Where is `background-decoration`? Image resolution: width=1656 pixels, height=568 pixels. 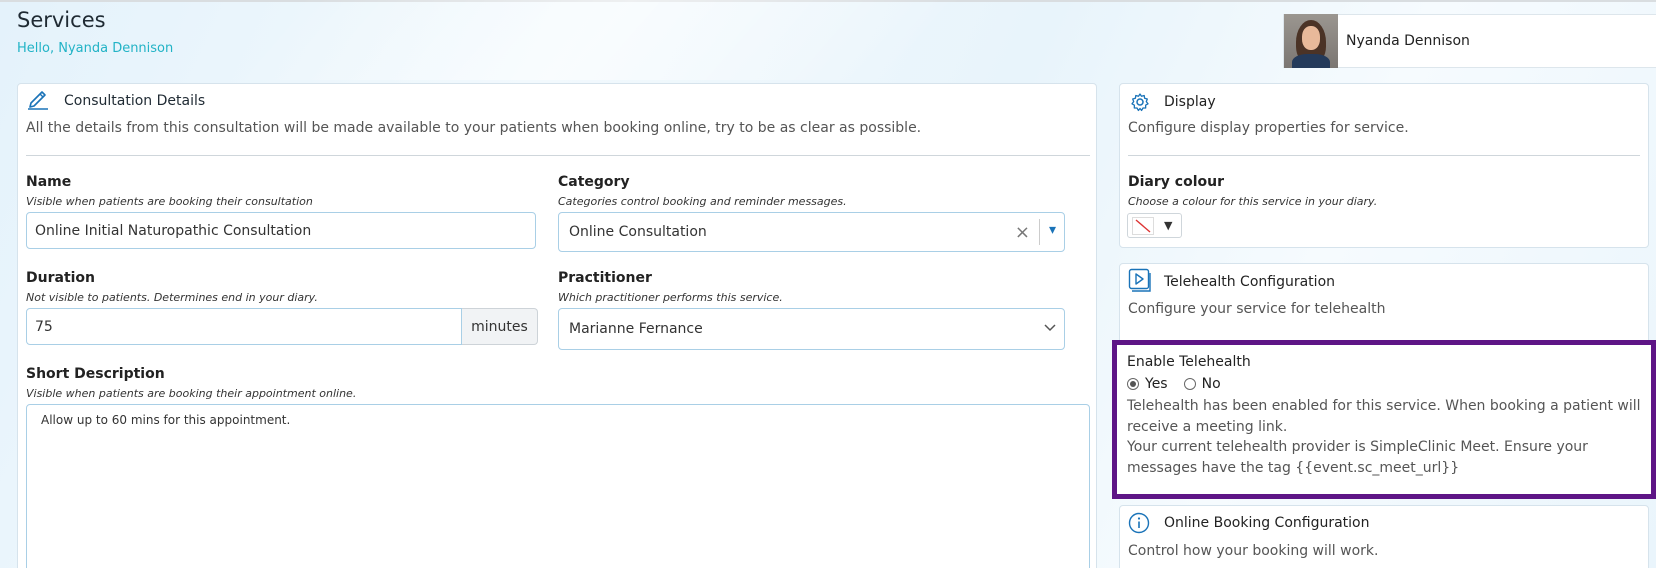 background-decoration is located at coordinates (680, 40).